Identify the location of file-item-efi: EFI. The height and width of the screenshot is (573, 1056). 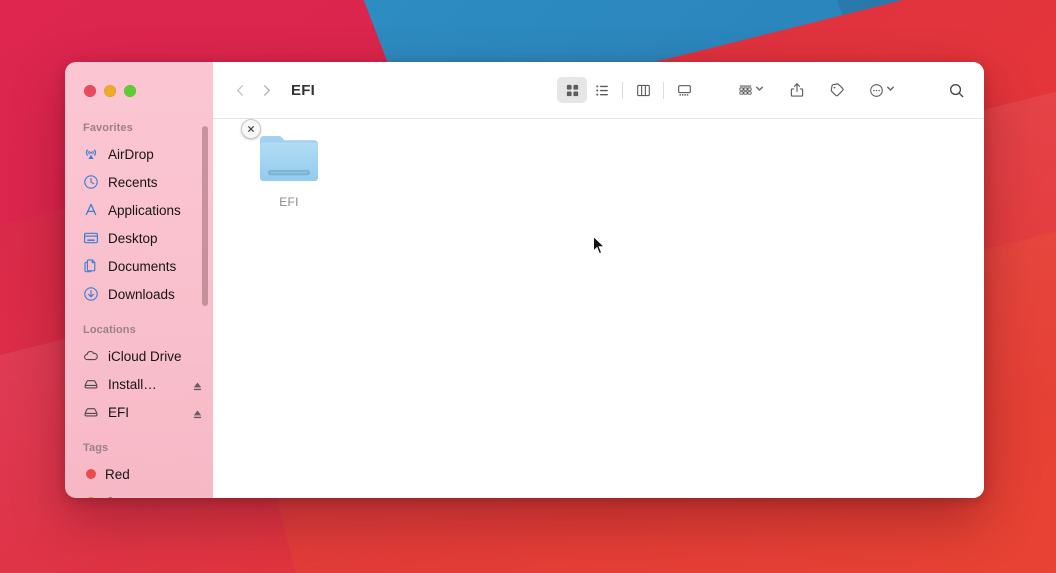
(289, 164).